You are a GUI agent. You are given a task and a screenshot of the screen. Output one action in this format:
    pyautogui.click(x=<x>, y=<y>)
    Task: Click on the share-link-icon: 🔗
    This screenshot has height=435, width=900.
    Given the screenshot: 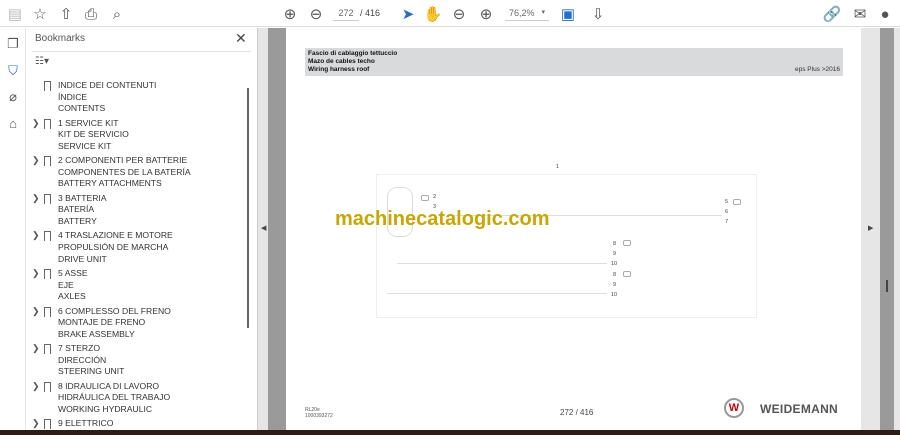 What is the action you would take?
    pyautogui.click(x=832, y=14)
    